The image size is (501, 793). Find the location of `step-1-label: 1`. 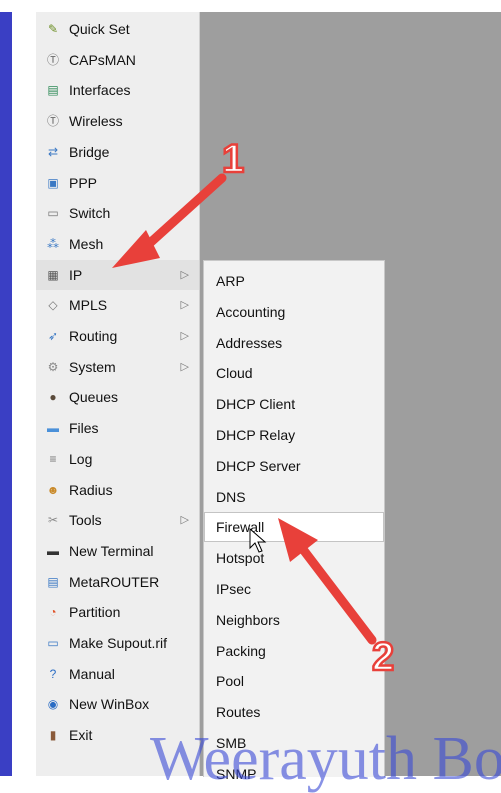

step-1-label: 1 is located at coordinates (233, 159).